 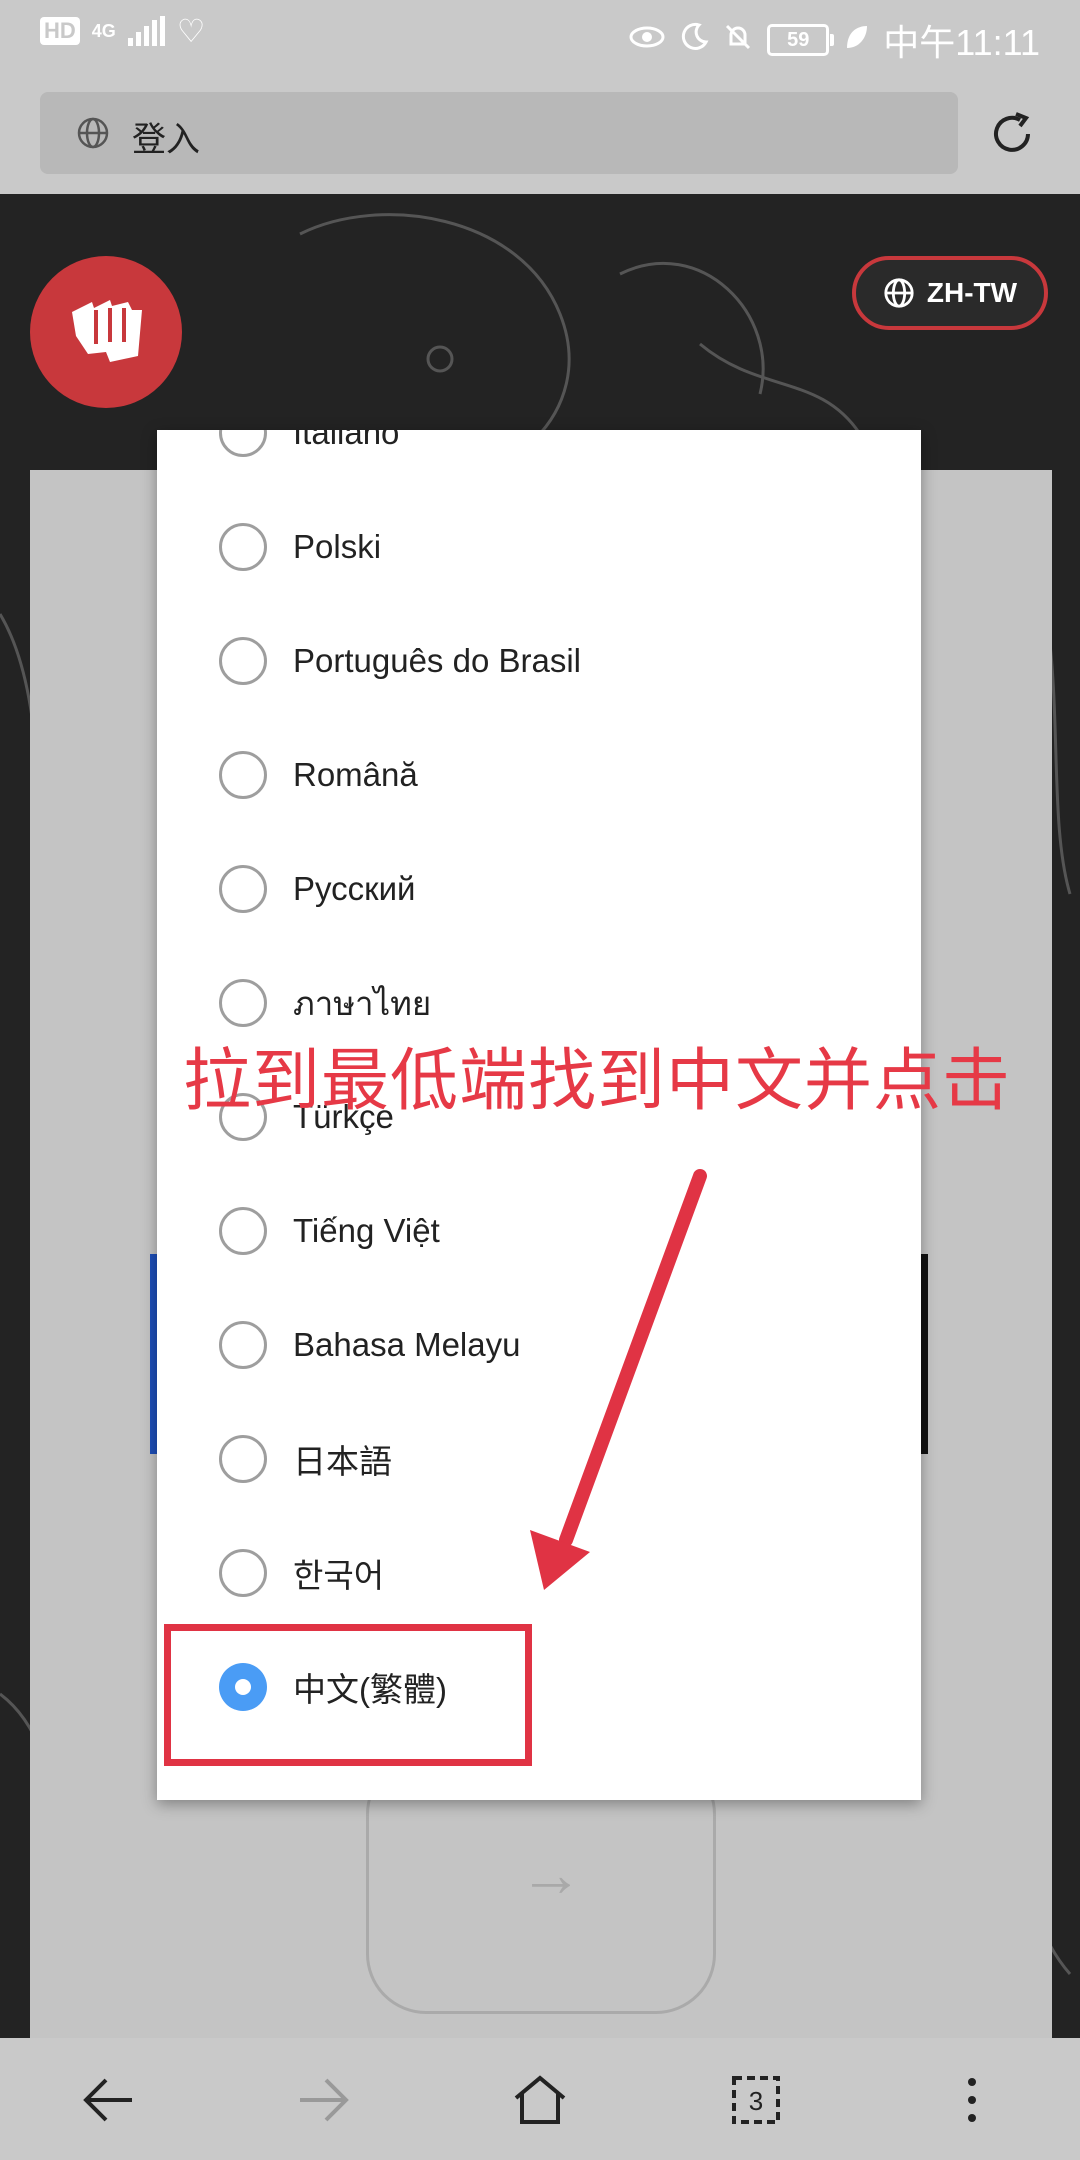 I want to click on language-option: 日本語, so click(x=539, y=1459).